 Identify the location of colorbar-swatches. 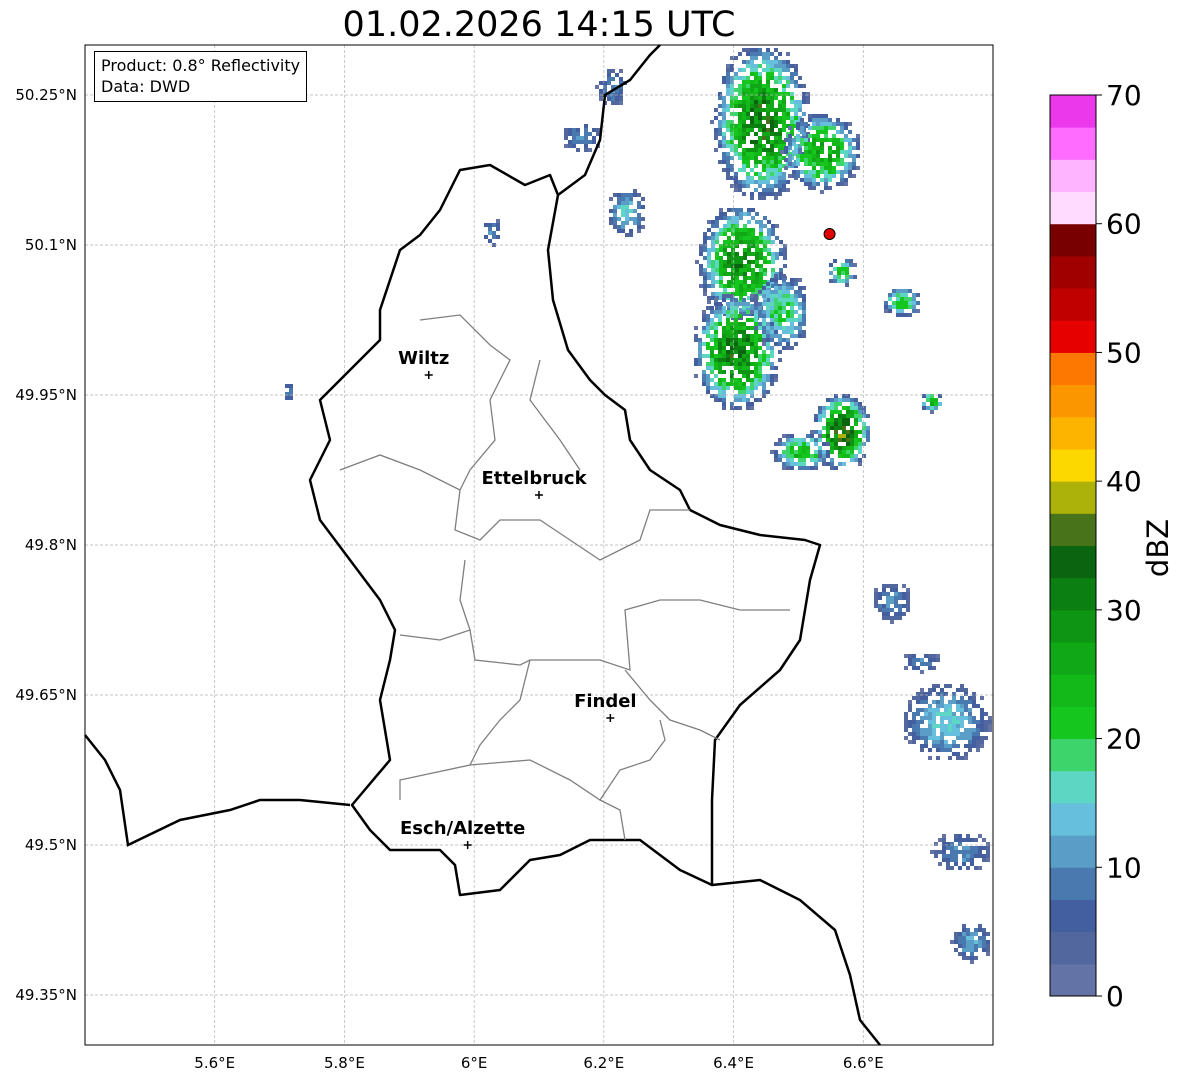
(1073, 545).